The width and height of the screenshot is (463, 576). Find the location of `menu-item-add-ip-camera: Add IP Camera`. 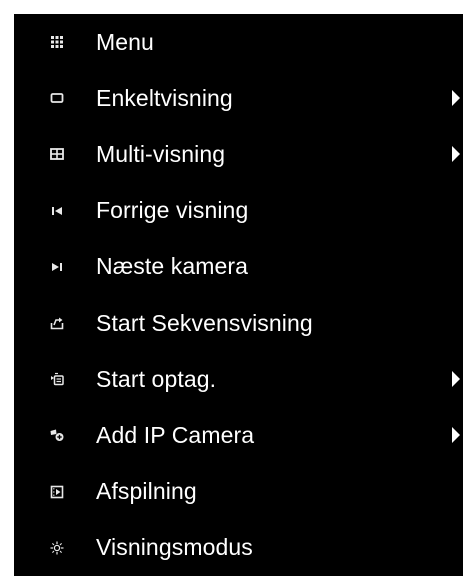

menu-item-add-ip-camera: Add IP Camera is located at coordinates (238, 435).